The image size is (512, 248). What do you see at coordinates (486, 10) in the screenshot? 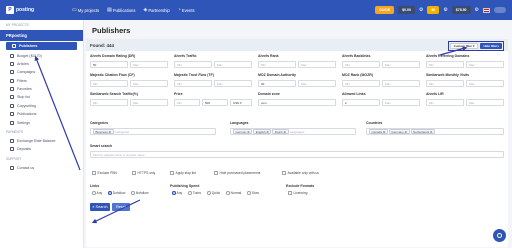
I see `language-flag-icon` at bounding box center [486, 10].